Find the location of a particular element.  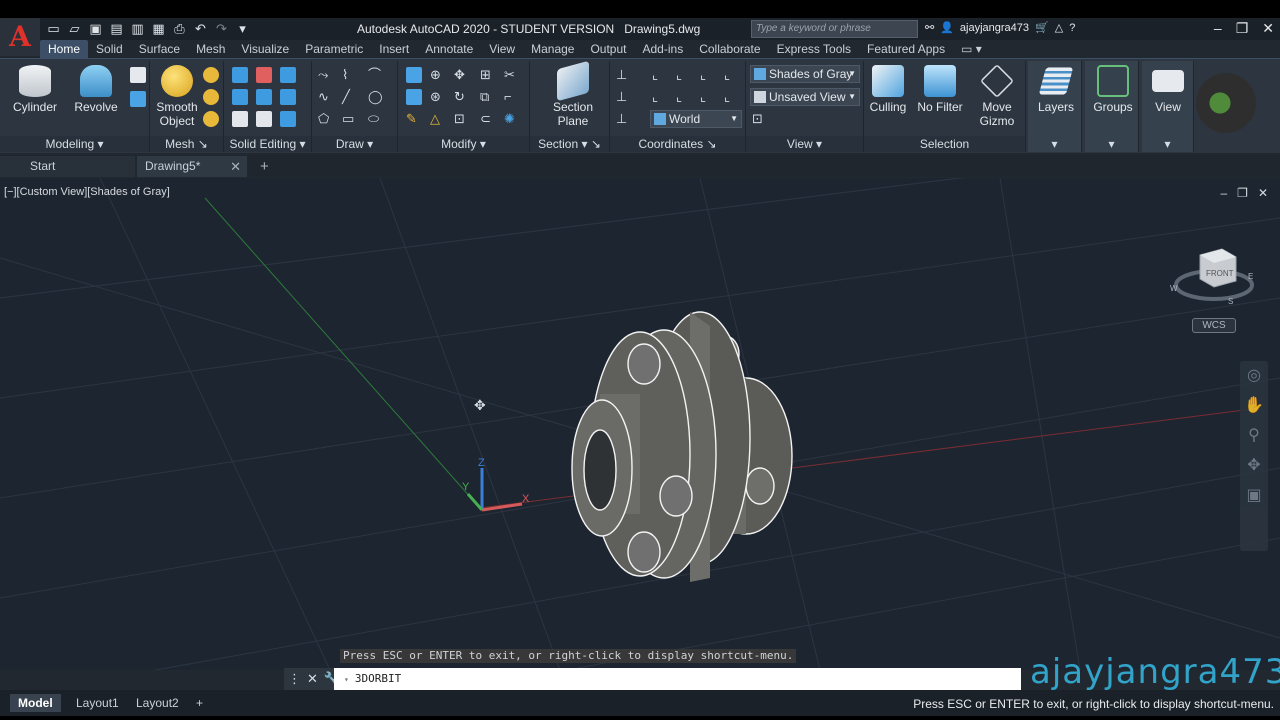

groups-expand: ▾ is located at coordinates (1111, 144).